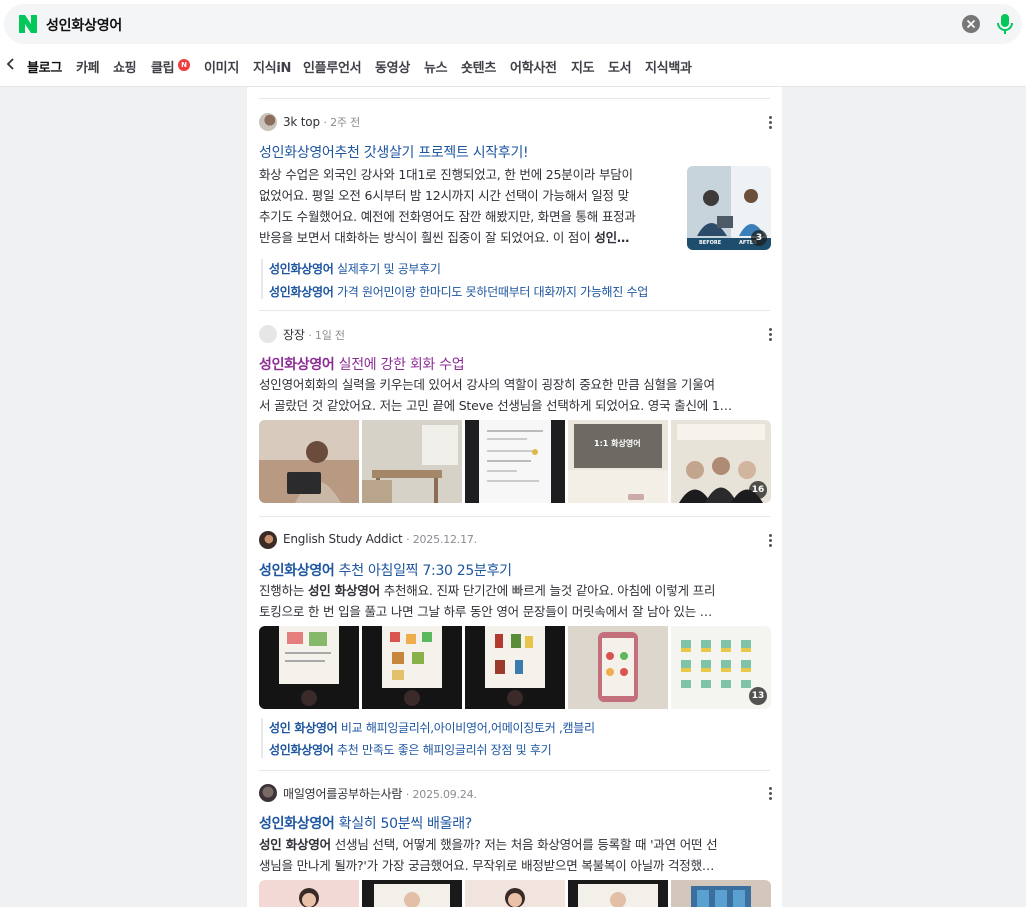  I want to click on search-input: 성인화상영어, so click(84, 25).